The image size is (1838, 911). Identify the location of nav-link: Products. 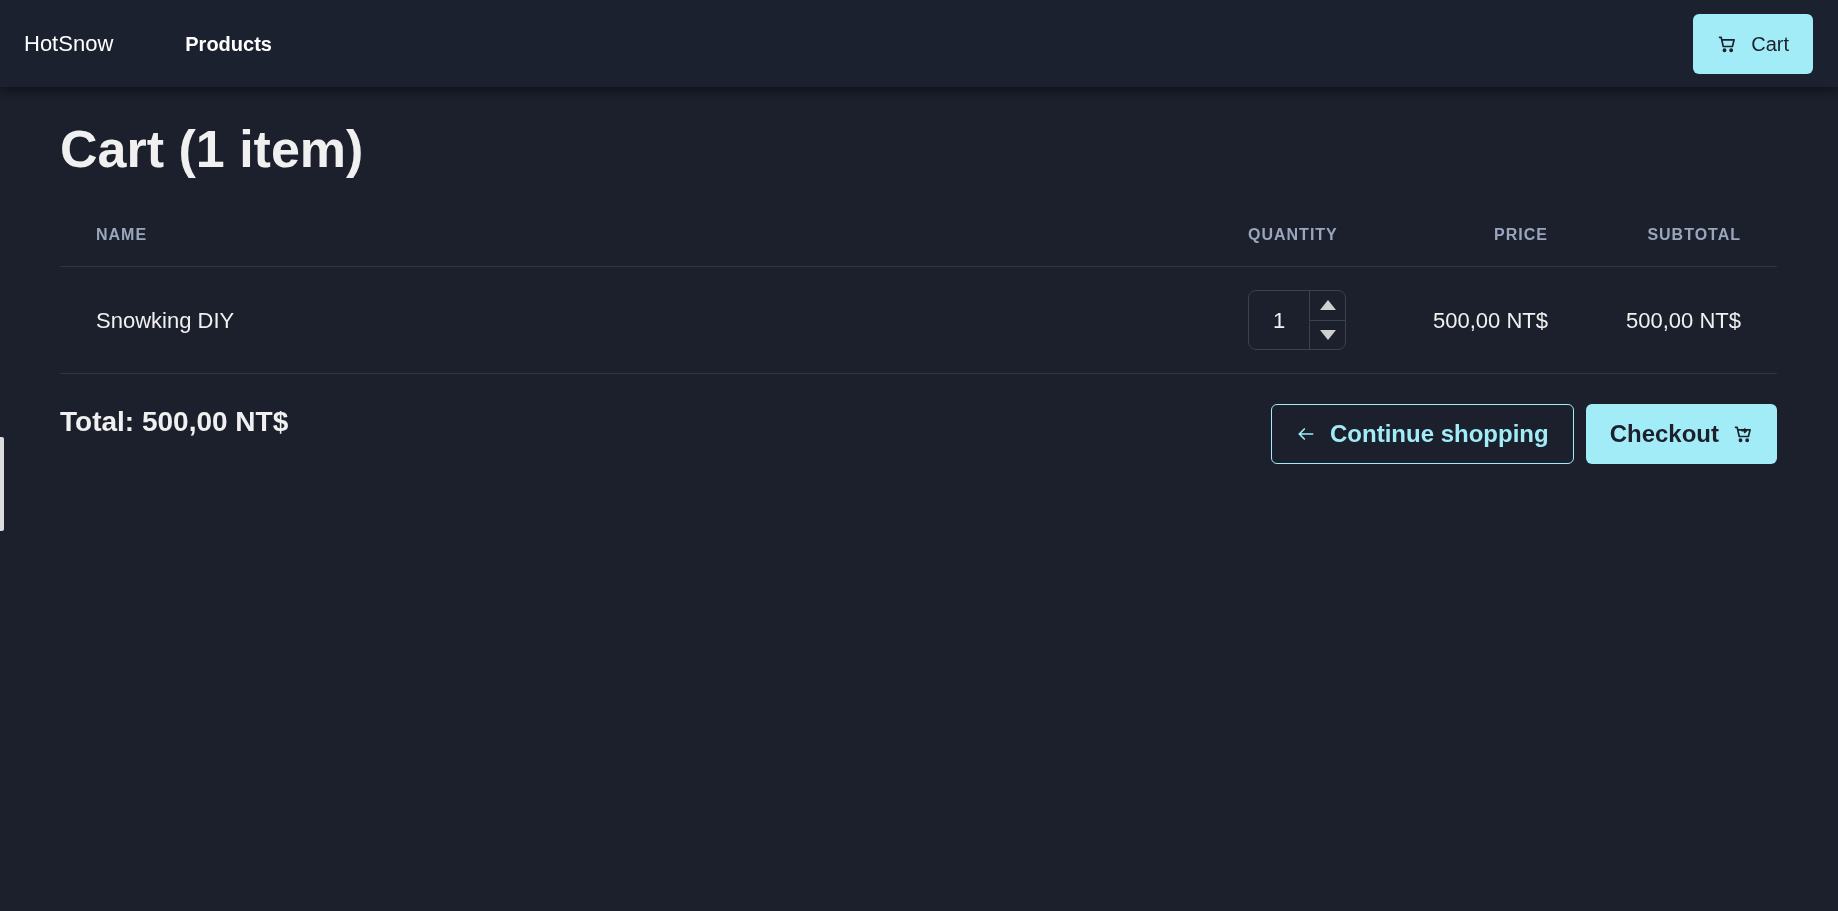
(228, 43).